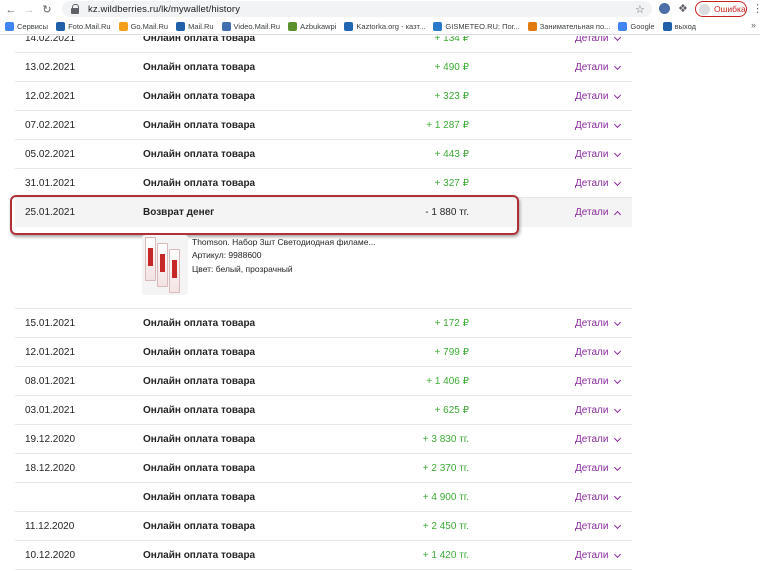 This screenshot has width=760, height=571. What do you see at coordinates (323, 497) in the screenshot?
I see `table-row: Онлайн оплата товара + 4 900 тг. Детали` at bounding box center [323, 497].